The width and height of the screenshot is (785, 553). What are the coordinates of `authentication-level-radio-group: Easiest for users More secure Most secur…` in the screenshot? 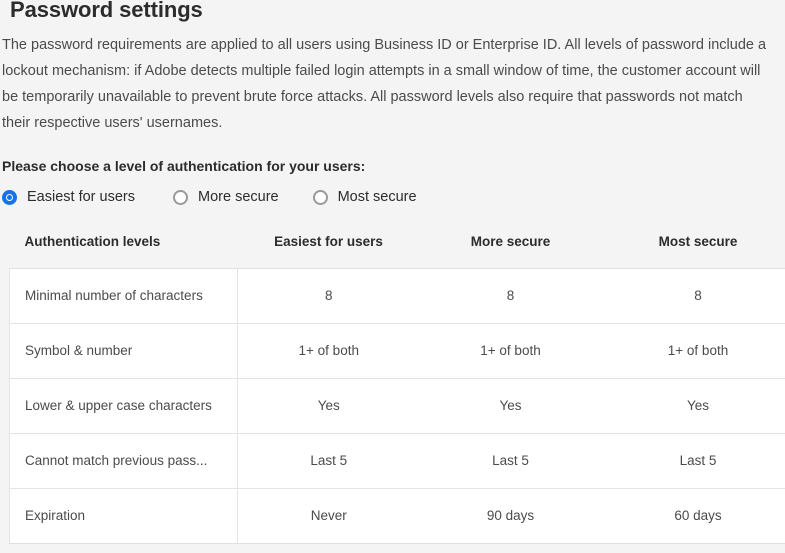 It's located at (392, 190).